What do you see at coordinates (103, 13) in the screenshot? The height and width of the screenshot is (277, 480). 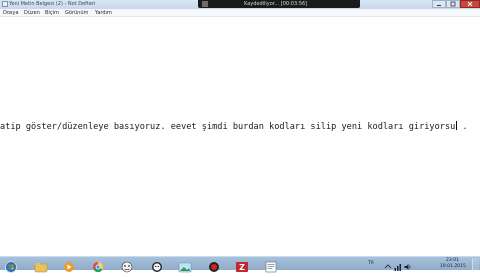 I see `menu-yardim: Yardım` at bounding box center [103, 13].